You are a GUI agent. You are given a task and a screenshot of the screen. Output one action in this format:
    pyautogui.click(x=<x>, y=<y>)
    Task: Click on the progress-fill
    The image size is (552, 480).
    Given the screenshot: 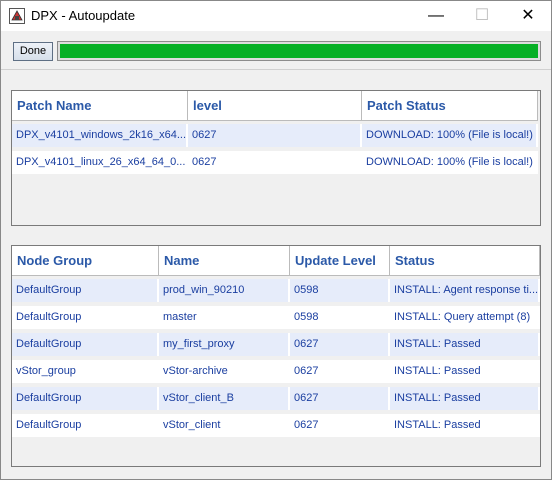 What is the action you would take?
    pyautogui.click(x=299, y=51)
    